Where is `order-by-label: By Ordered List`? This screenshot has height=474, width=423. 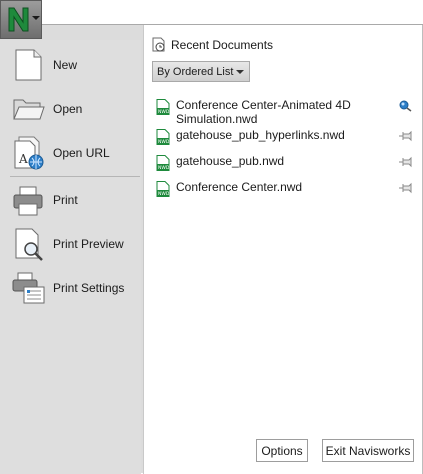
order-by-label: By Ordered List is located at coordinates (195, 71).